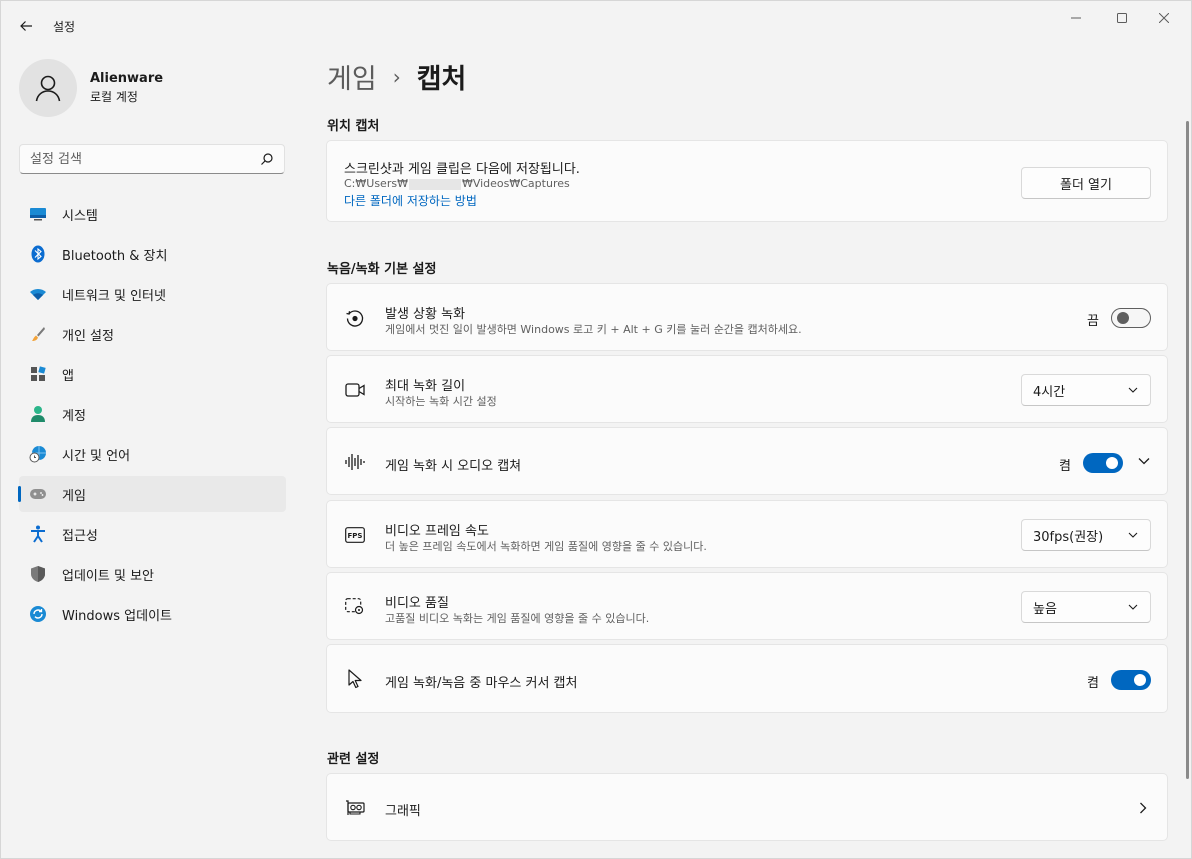 The height and width of the screenshot is (859, 1192). Describe the element at coordinates (152, 494) in the screenshot. I see `sidebar-item-gaming: 게임` at that location.